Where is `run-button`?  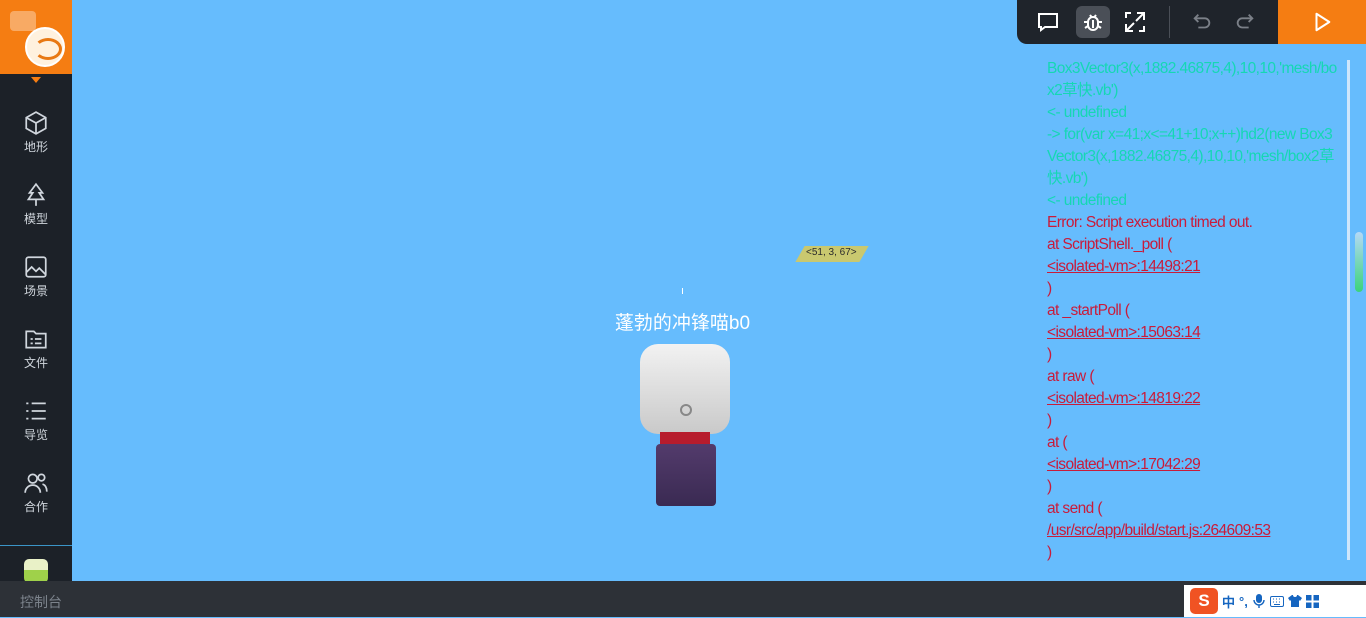 run-button is located at coordinates (1322, 22).